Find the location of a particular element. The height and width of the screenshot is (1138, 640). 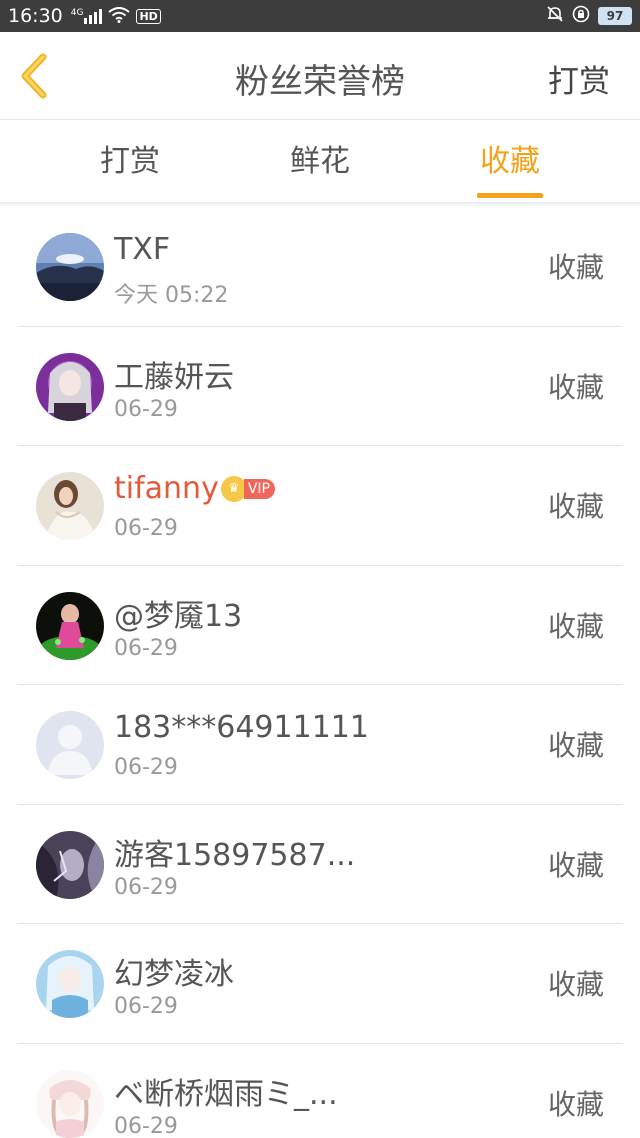

list-item: @梦魇13 06-29 收藏 is located at coordinates (320, 625).